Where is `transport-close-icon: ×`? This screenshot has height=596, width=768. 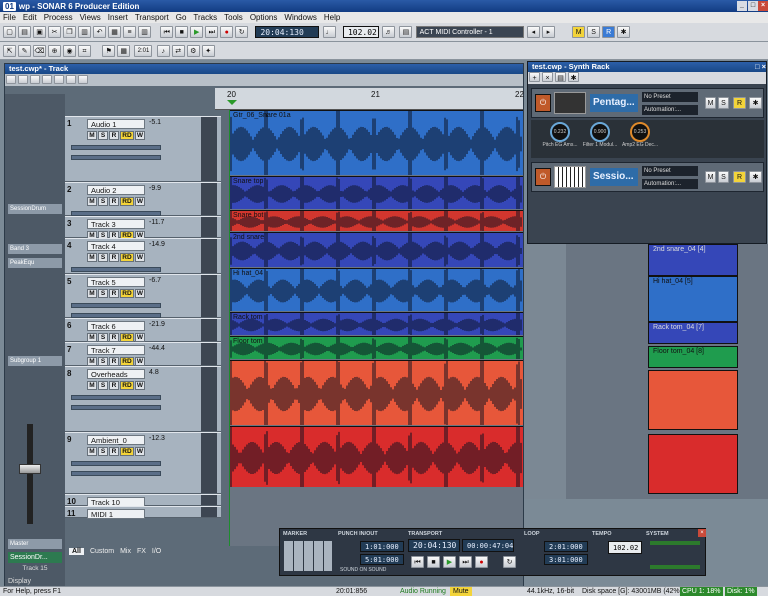
transport-close-icon: × is located at coordinates (702, 533).